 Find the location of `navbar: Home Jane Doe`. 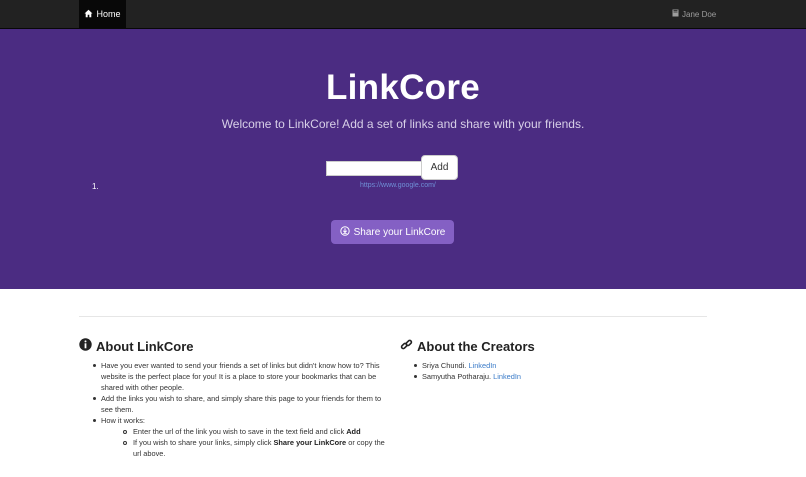

navbar: Home Jane Doe is located at coordinates (403, 14).